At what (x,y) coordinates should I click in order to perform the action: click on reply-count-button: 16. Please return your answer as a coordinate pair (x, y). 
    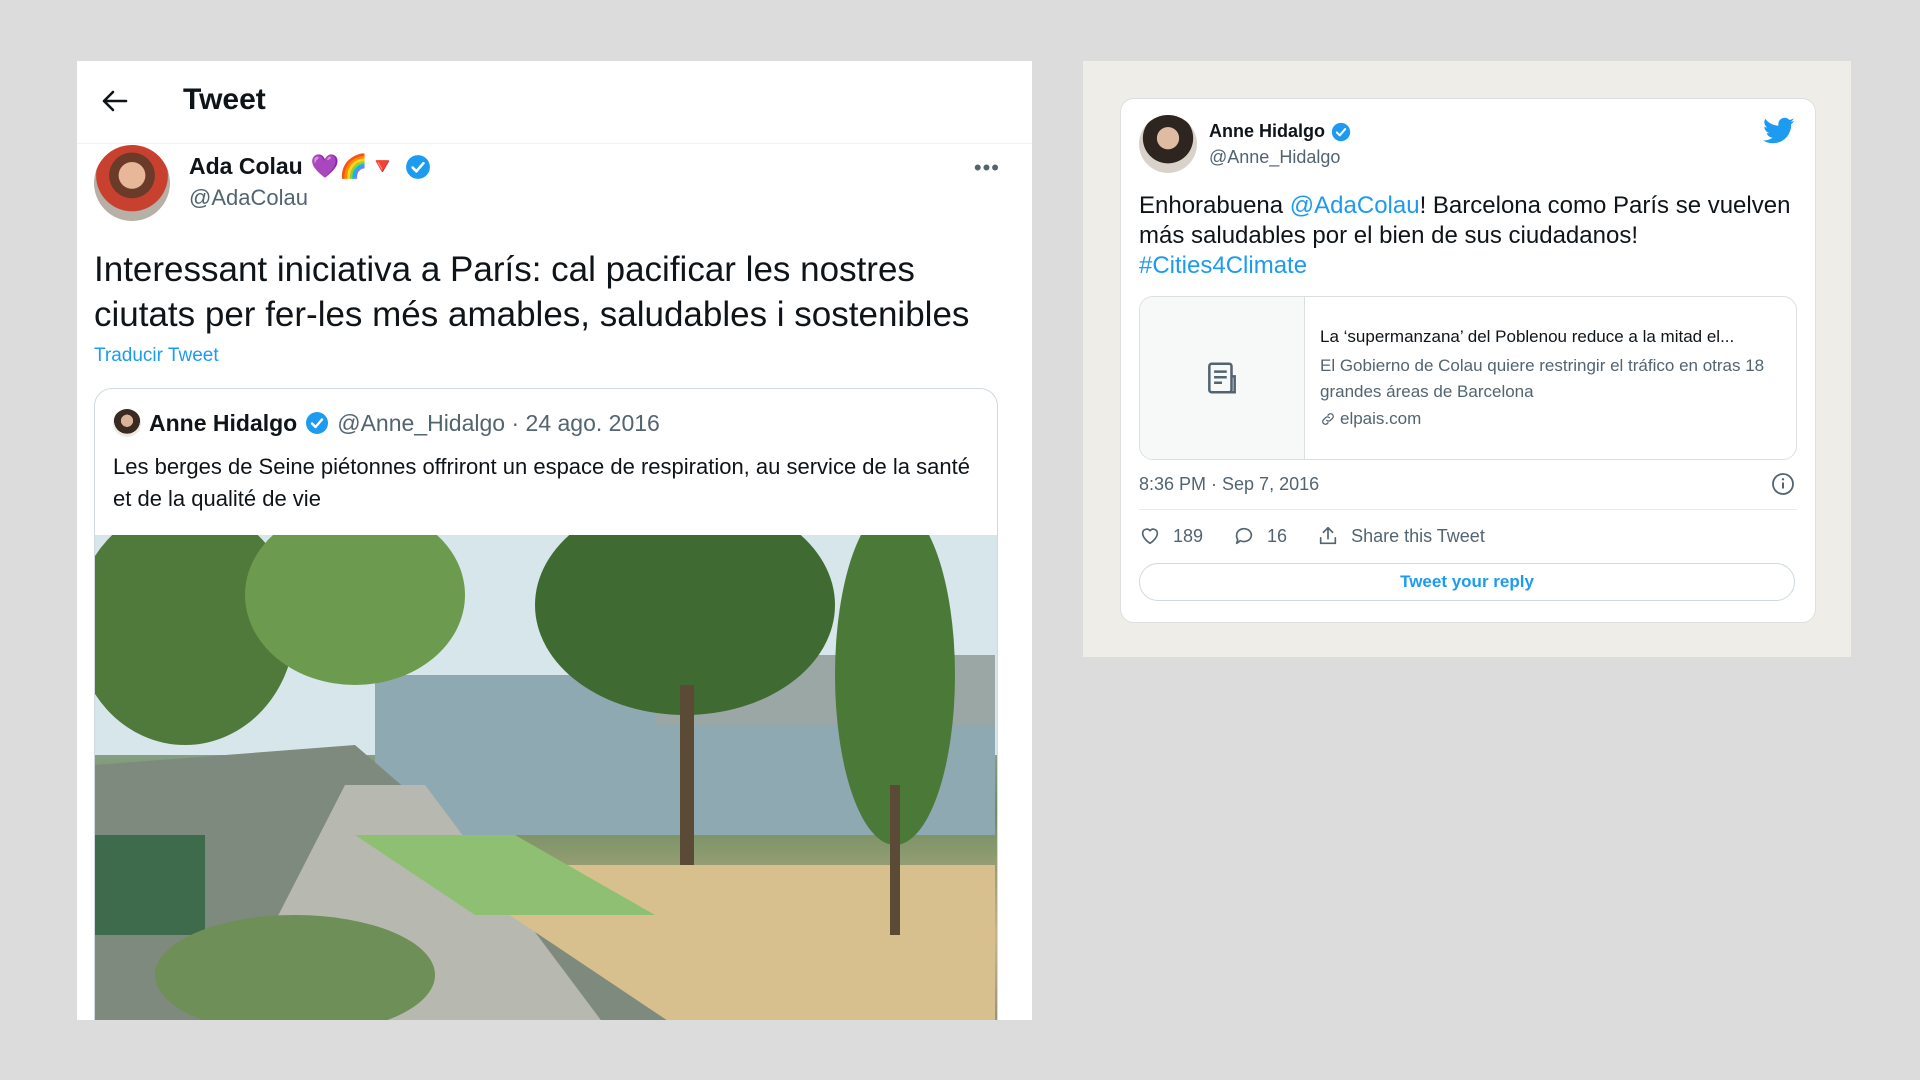
    Looking at the image, I should click on (1260, 536).